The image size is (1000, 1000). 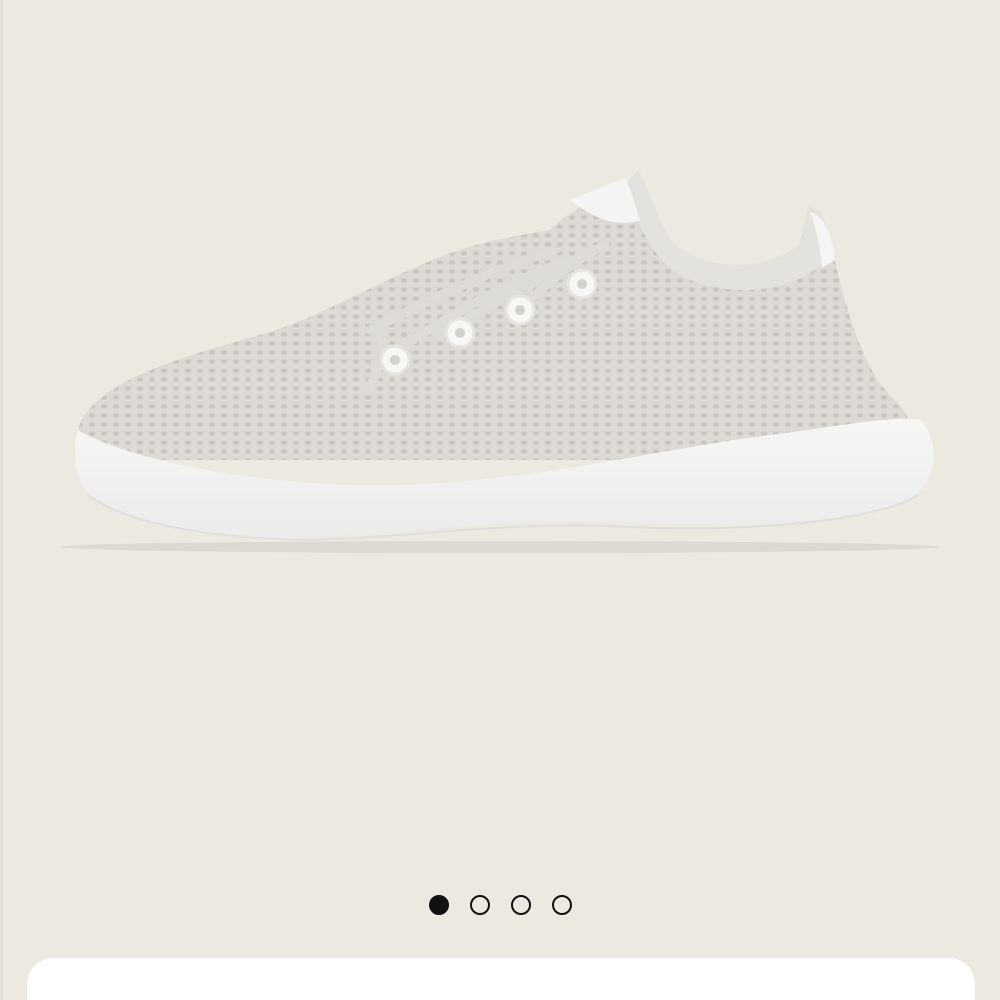 What do you see at coordinates (1, 500) in the screenshot?
I see `edge-divider` at bounding box center [1, 500].